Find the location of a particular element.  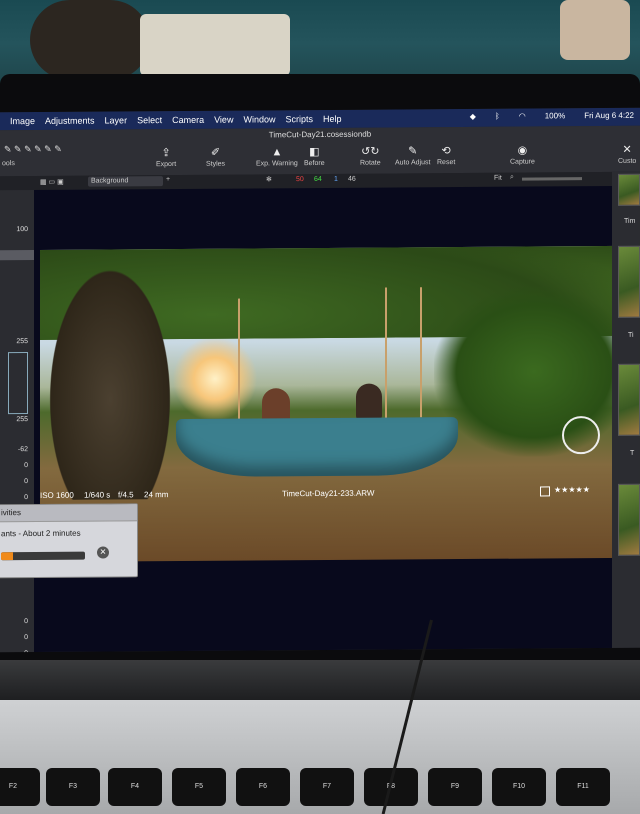

before-button: ◧ Before is located at coordinates (314, 156).